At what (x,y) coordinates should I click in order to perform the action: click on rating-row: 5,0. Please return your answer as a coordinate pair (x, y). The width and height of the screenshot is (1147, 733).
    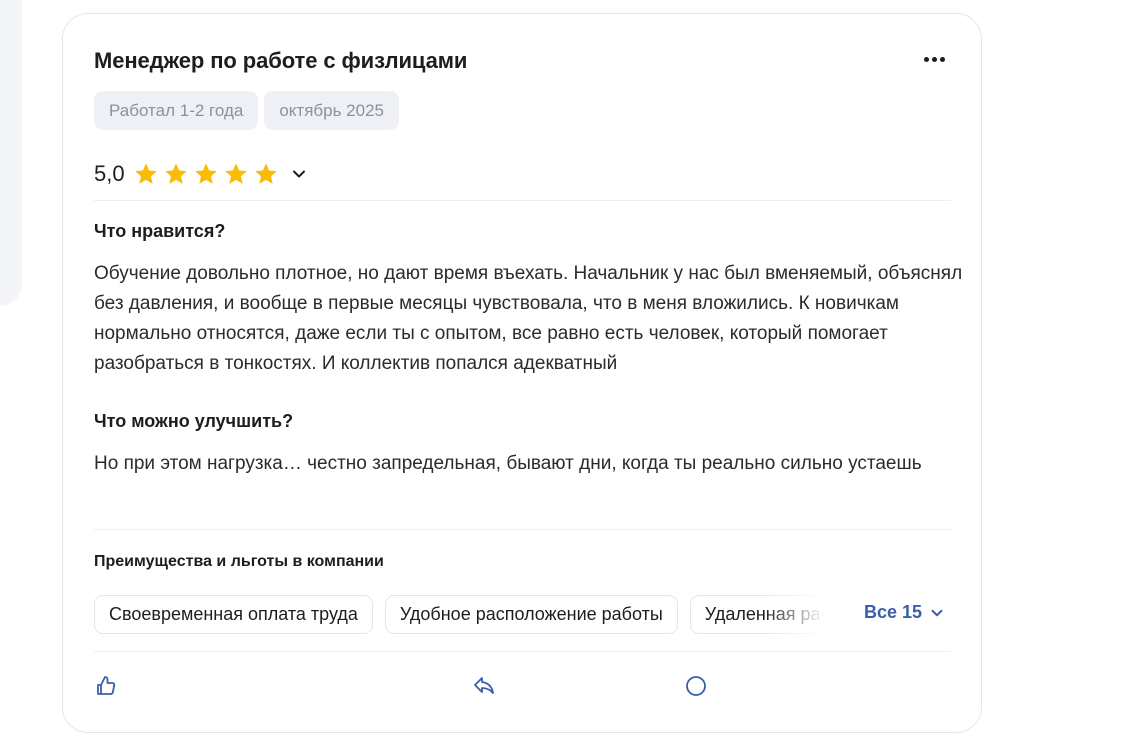
    Looking at the image, I should click on (201, 174).